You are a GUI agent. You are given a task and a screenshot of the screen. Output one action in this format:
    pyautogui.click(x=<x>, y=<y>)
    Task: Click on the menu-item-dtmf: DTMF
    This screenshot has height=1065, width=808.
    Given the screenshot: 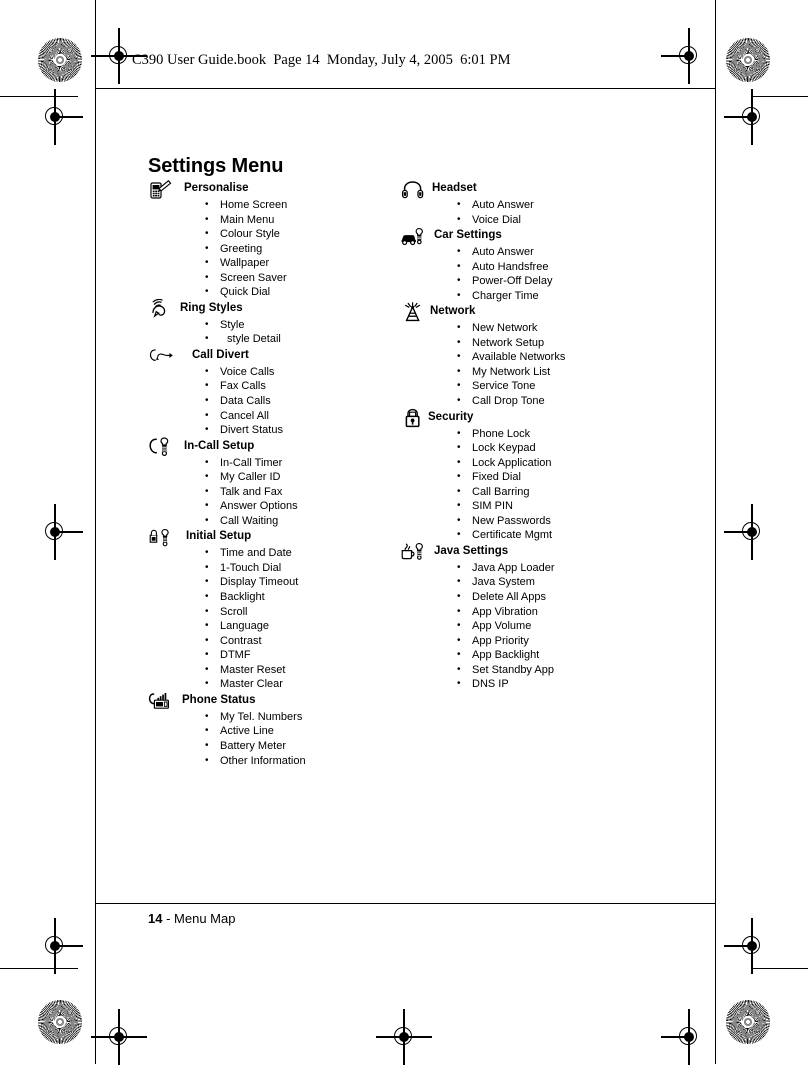 What is the action you would take?
    pyautogui.click(x=273, y=655)
    